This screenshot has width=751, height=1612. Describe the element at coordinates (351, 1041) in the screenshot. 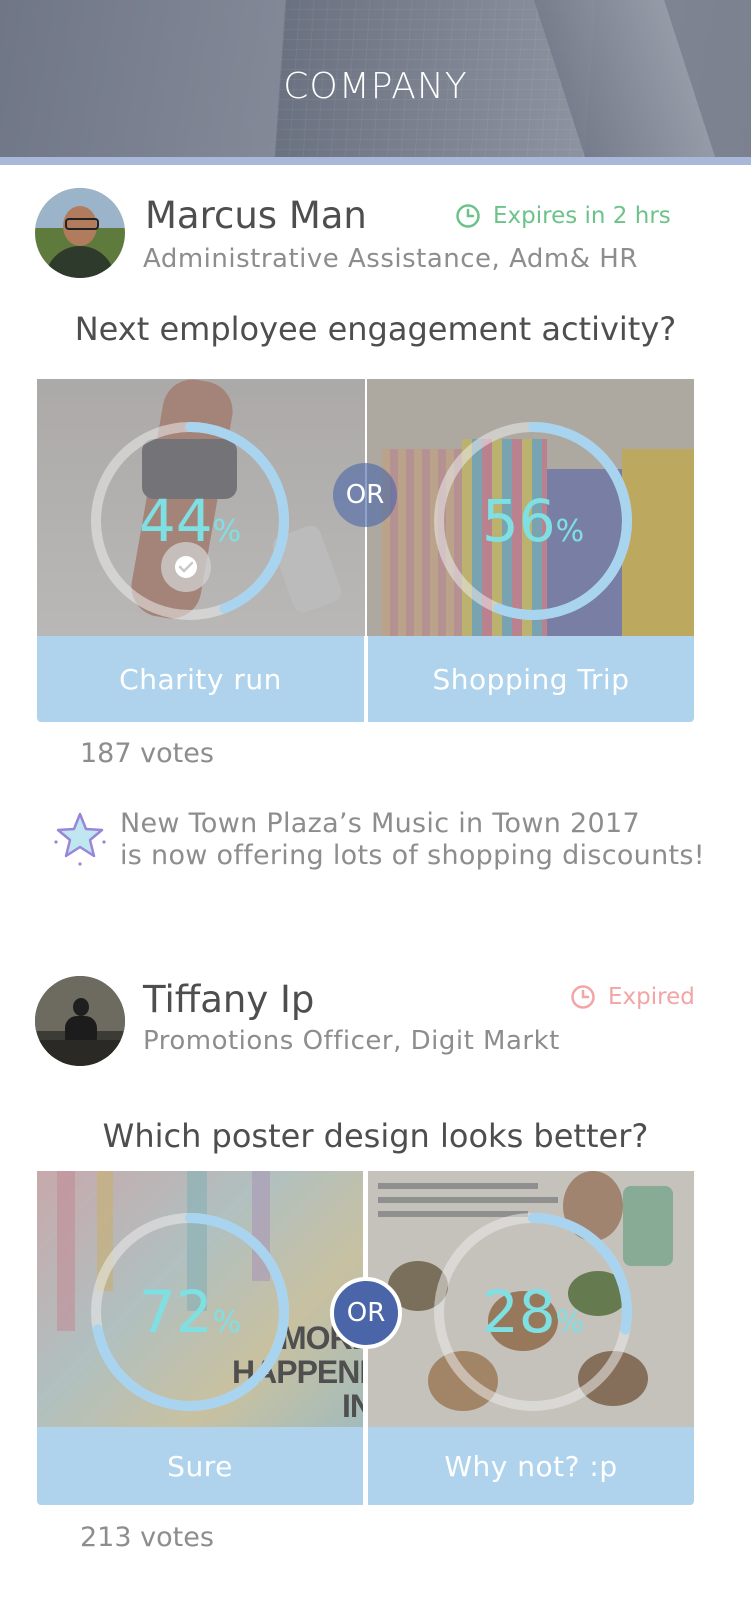

I see `author-role: Promotions Officer, Digit Markt` at that location.